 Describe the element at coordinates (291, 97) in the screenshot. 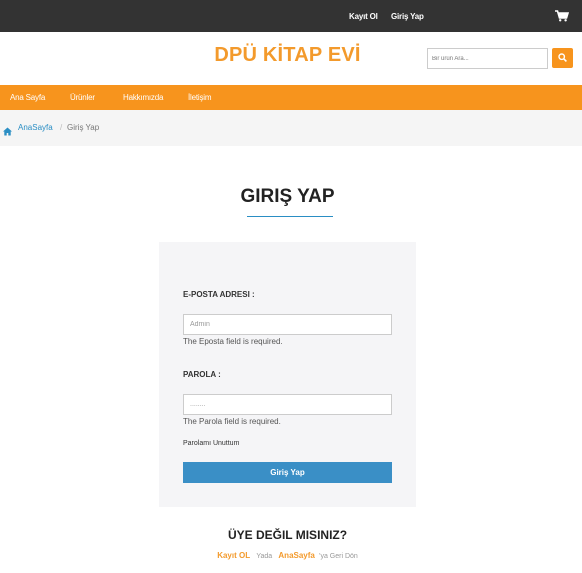

I see `main-nav: Ana Sayfa Ürünler Hakkımızda İletişim` at that location.